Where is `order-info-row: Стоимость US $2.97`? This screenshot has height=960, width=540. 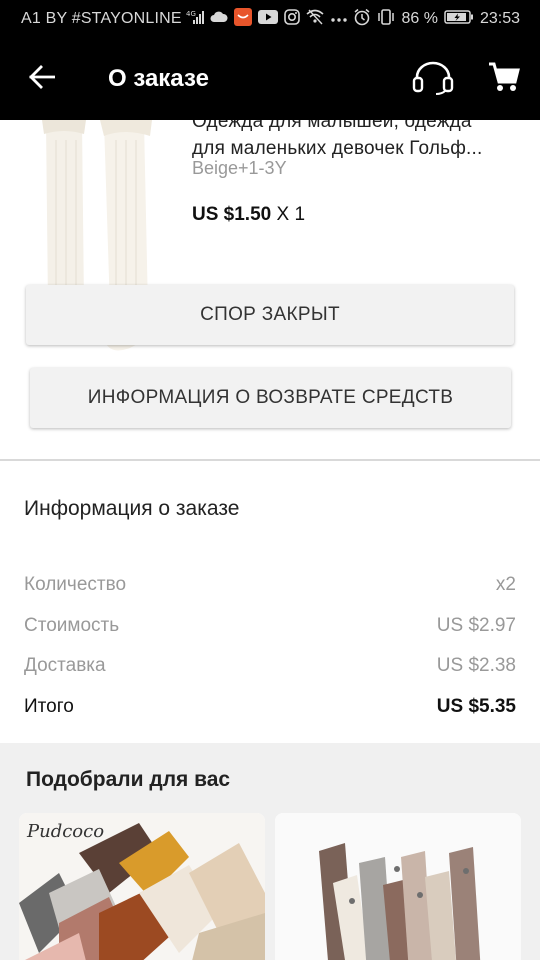 order-info-row: Стоимость US $2.97 is located at coordinates (270, 626).